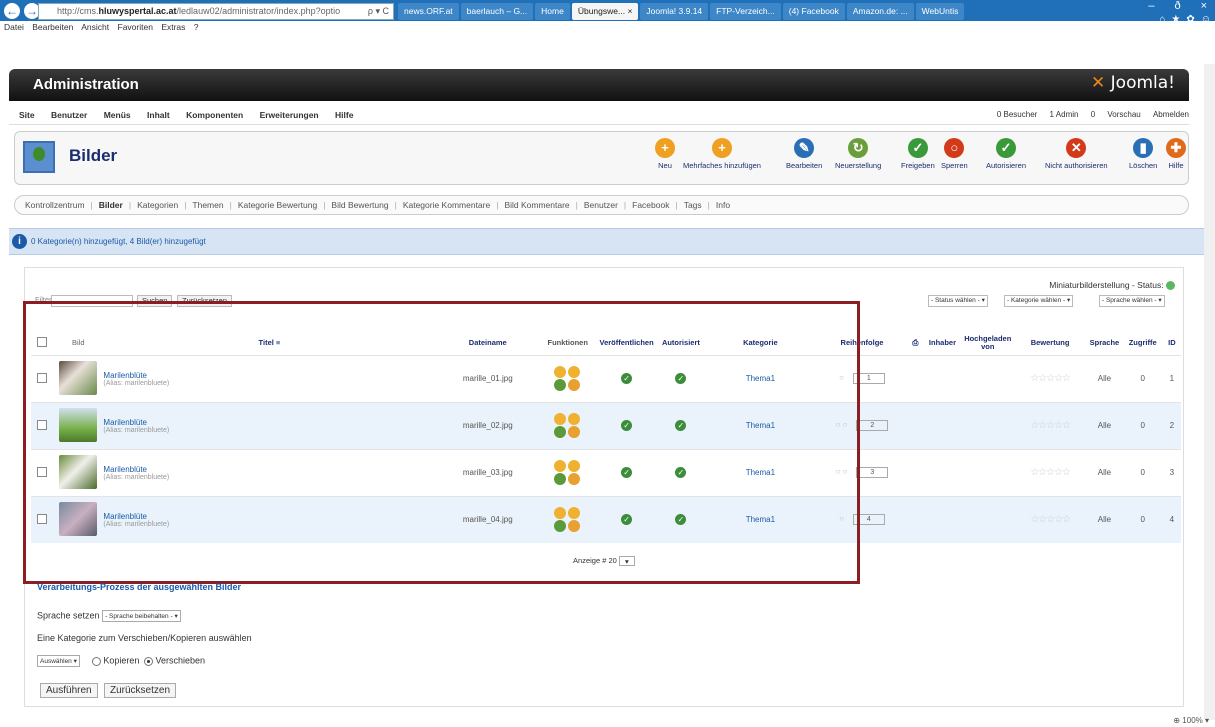  I want to click on col-language: Sprache, so click(1104, 343).